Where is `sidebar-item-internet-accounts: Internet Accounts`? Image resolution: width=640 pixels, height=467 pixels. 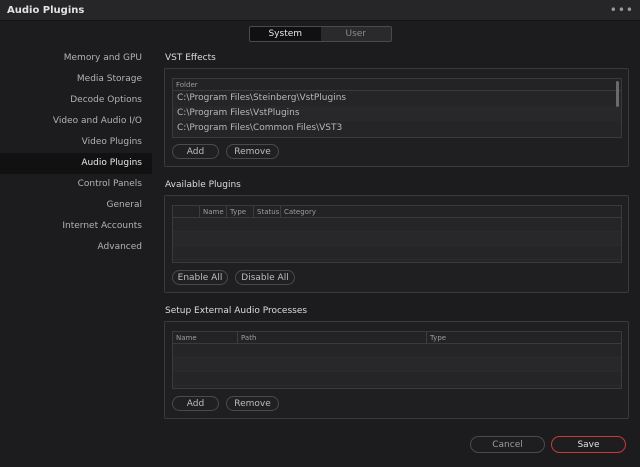
sidebar-item-internet-accounts: Internet Accounts is located at coordinates (76, 226).